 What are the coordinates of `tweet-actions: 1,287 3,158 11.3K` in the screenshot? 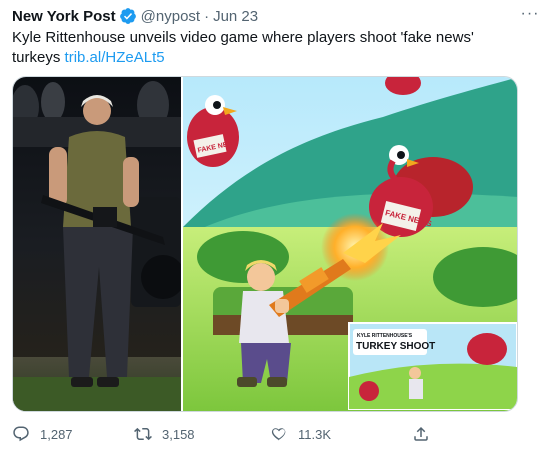 It's located at (222, 434).